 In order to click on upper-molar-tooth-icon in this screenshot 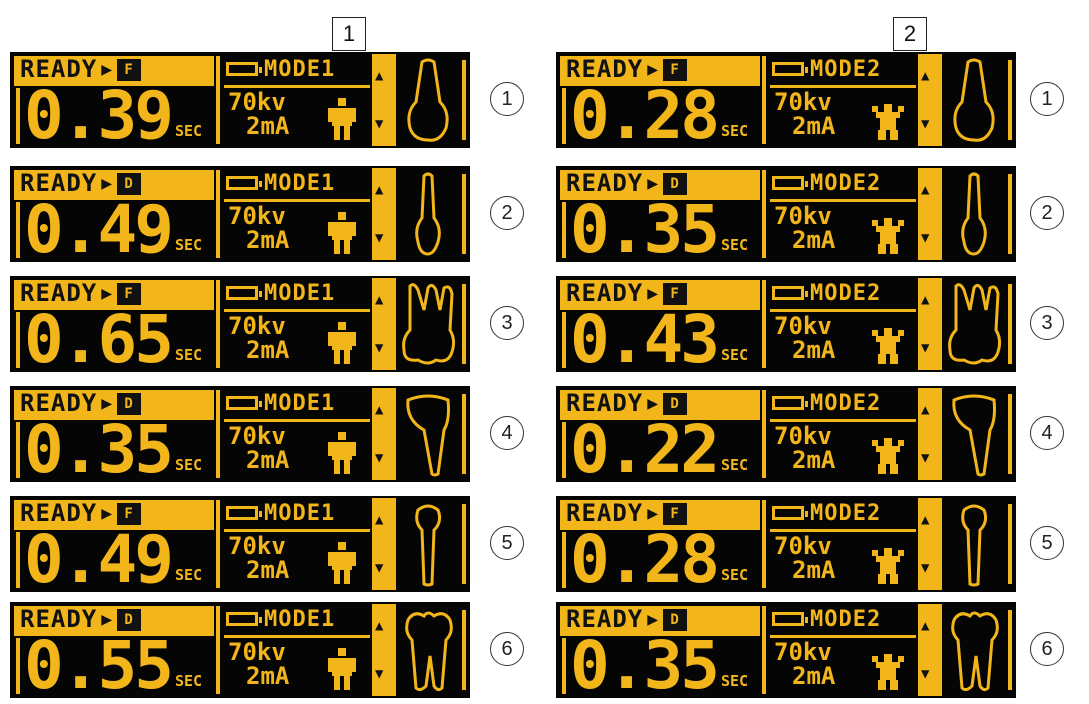, I will do `click(429, 324)`.